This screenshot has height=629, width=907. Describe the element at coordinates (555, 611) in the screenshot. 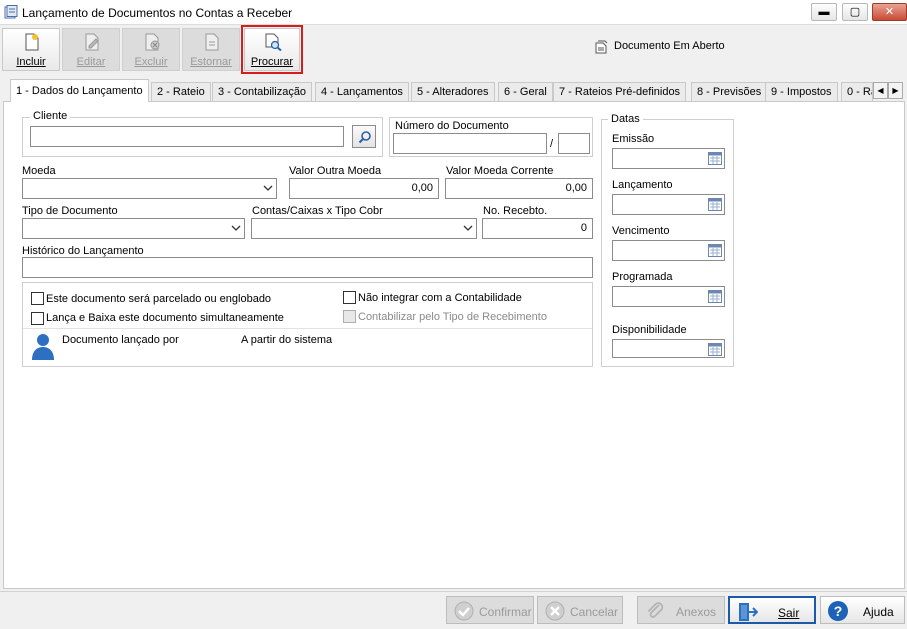

I see `cancel-circle-icon` at that location.